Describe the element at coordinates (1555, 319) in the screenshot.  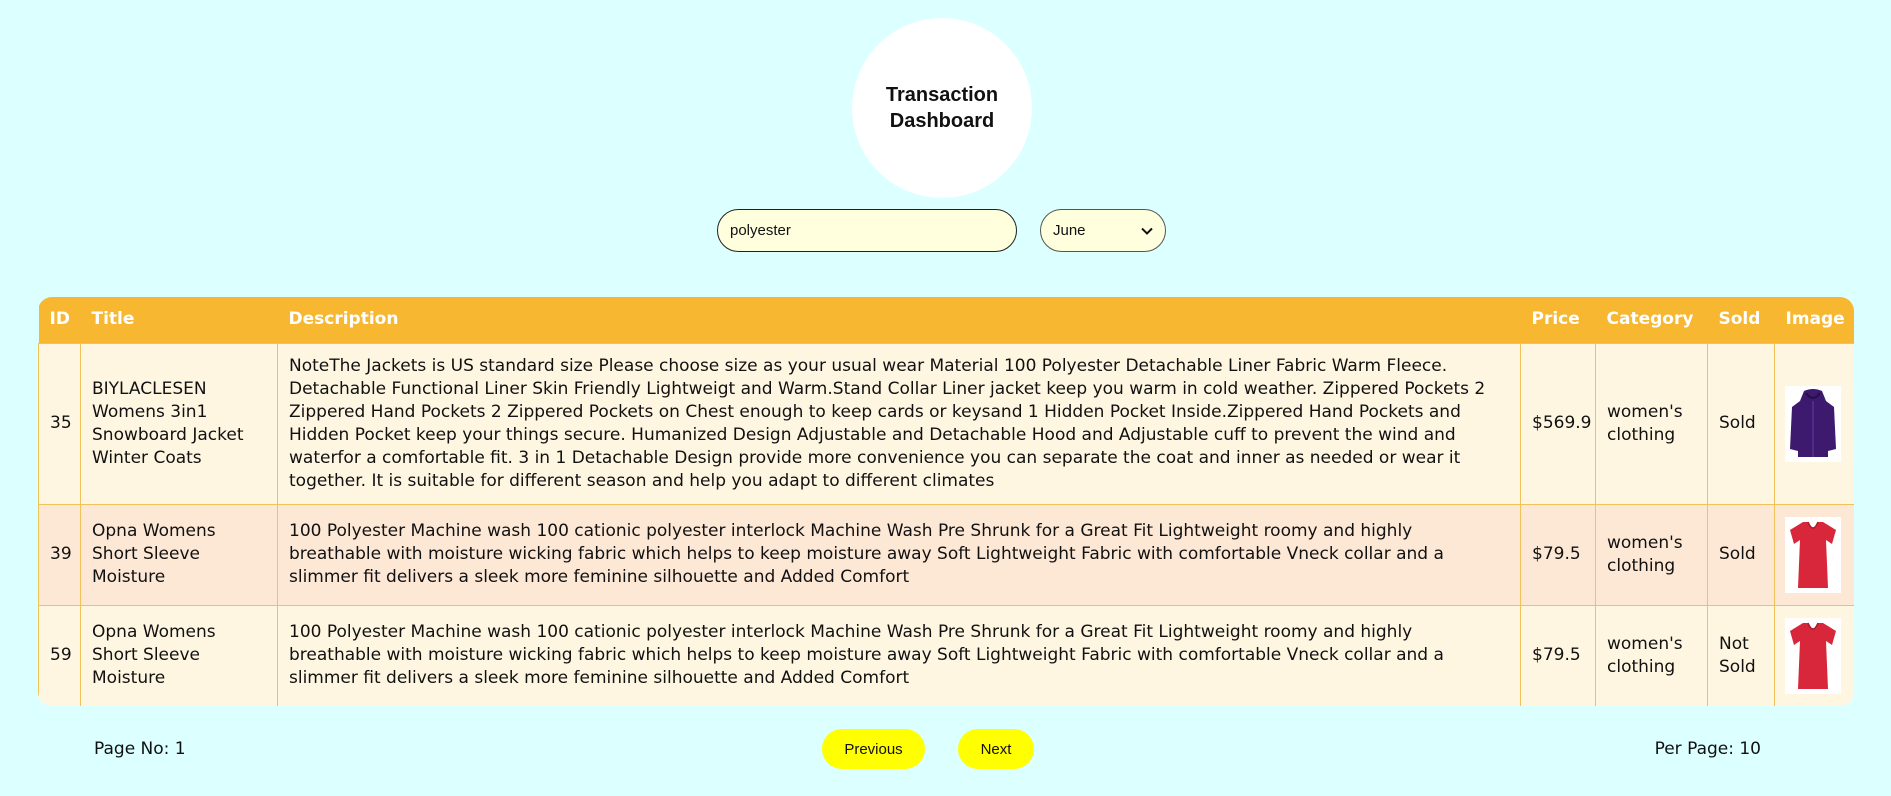
I see `column-header-price: Price` at that location.